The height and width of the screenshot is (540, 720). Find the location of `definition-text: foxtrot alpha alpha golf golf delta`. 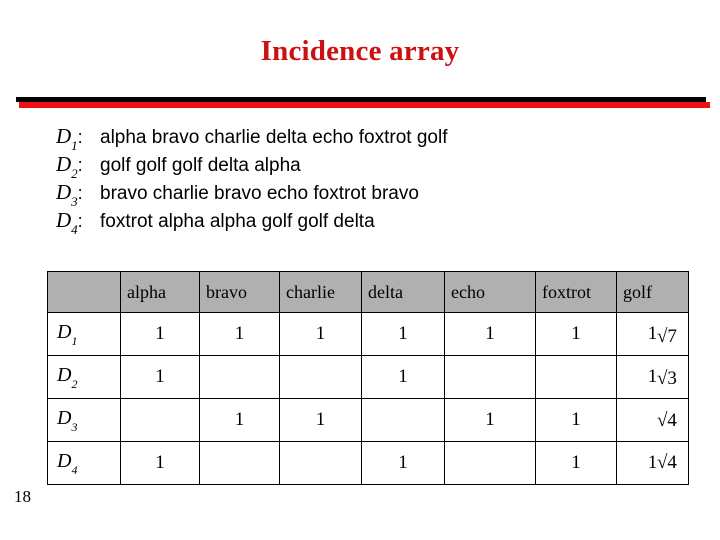

definition-text: foxtrot alpha alpha golf golf delta is located at coordinates (237, 221).